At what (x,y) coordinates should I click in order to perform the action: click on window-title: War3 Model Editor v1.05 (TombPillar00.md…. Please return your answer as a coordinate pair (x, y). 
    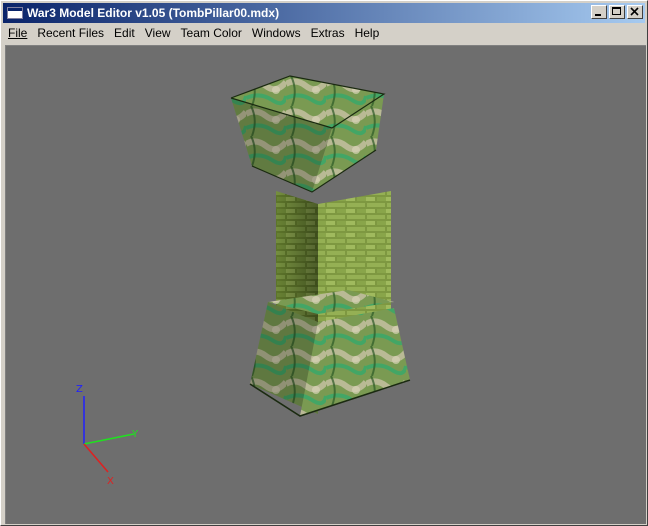
    Looking at the image, I should click on (153, 13).